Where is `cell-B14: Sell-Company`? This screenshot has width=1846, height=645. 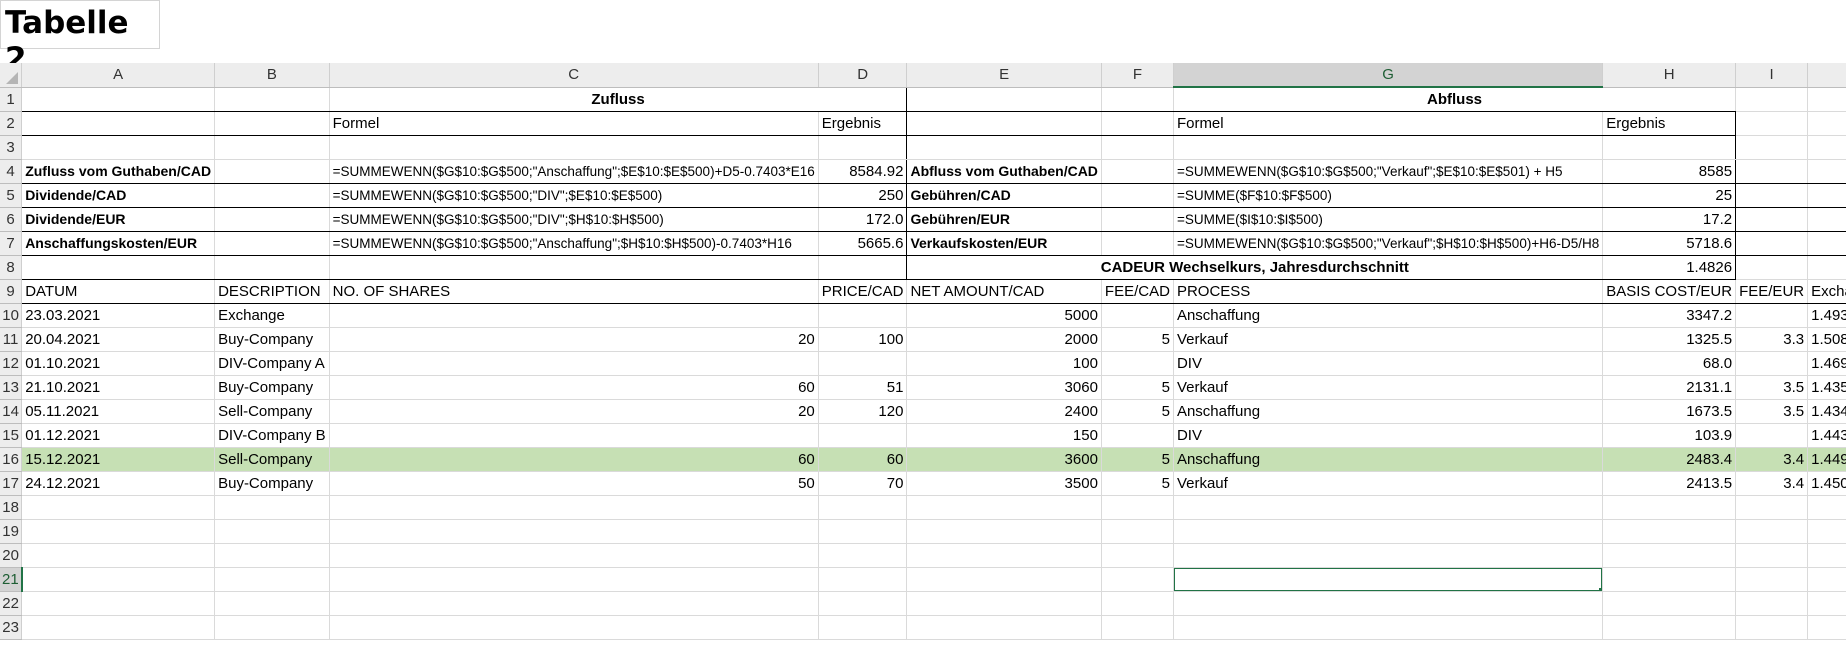
cell-B14: Sell-Company is located at coordinates (272, 411).